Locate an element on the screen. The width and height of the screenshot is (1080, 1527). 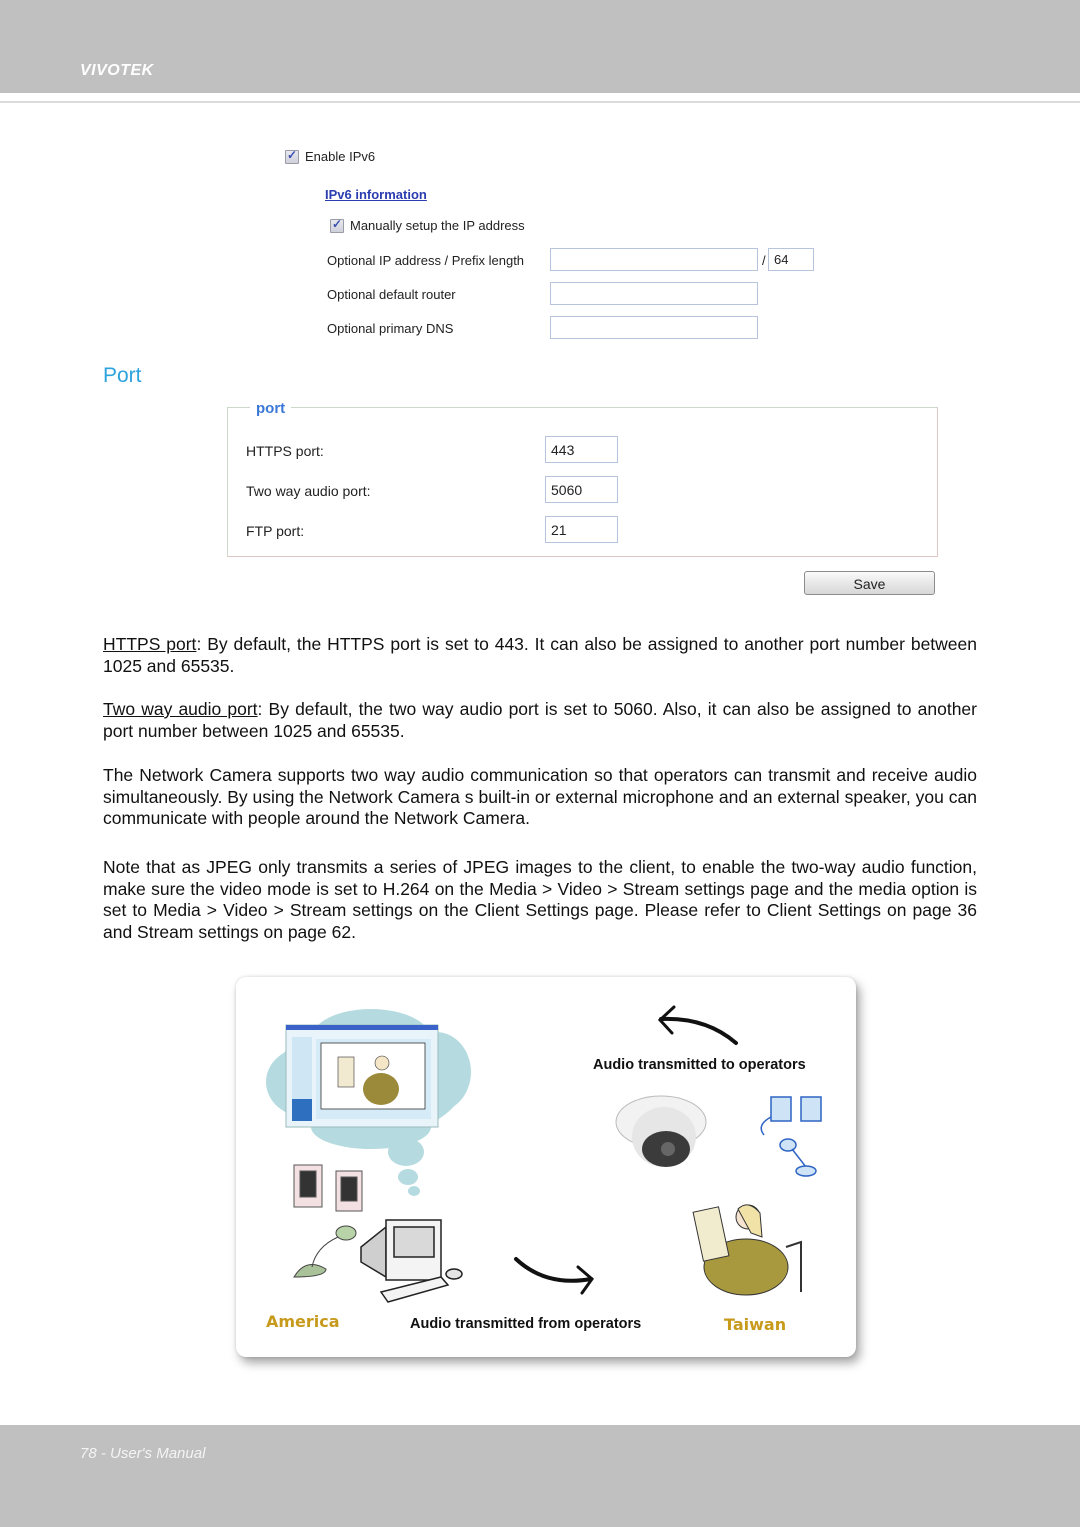
two-way-audio-term: Two way audio port is located at coordinates (180, 709).